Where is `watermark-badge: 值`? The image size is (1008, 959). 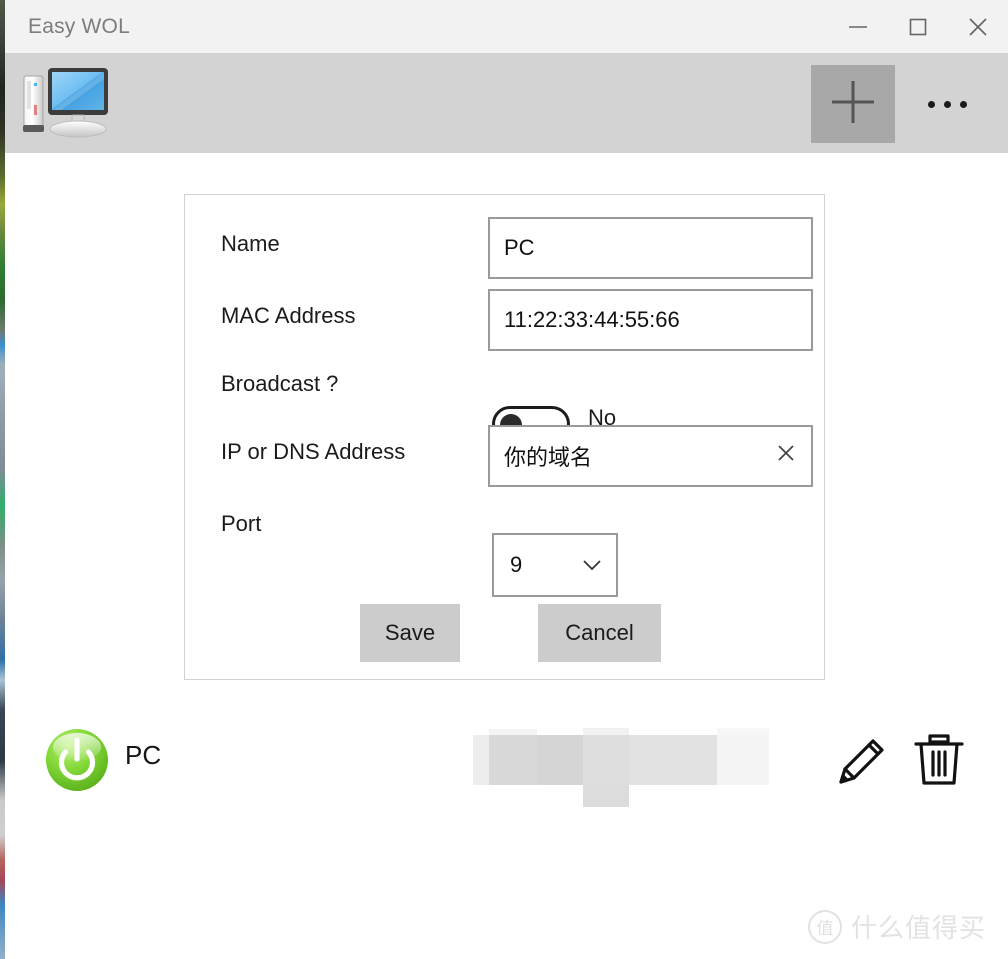 watermark-badge: 值 is located at coordinates (824, 926).